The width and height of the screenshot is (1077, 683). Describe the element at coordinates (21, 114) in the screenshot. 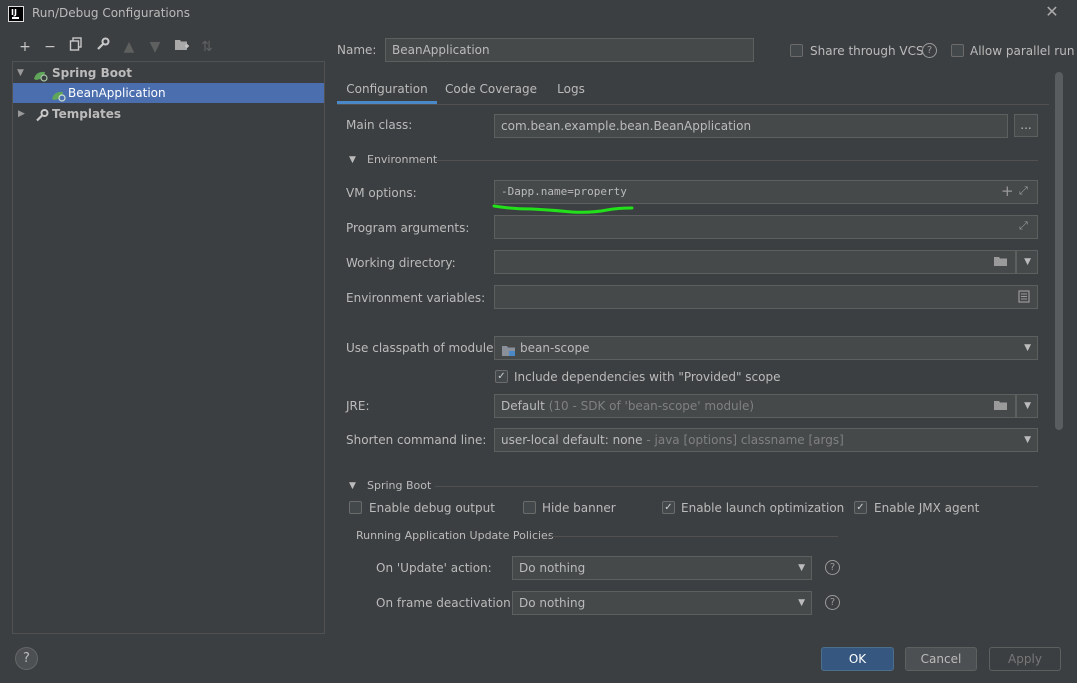

I see `collapsed-arrow-icon: ▶` at that location.